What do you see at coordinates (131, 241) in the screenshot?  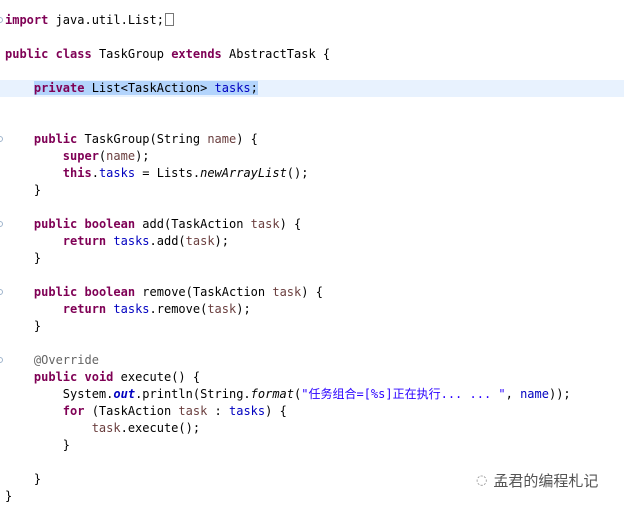 I see `code-token: tasks` at bounding box center [131, 241].